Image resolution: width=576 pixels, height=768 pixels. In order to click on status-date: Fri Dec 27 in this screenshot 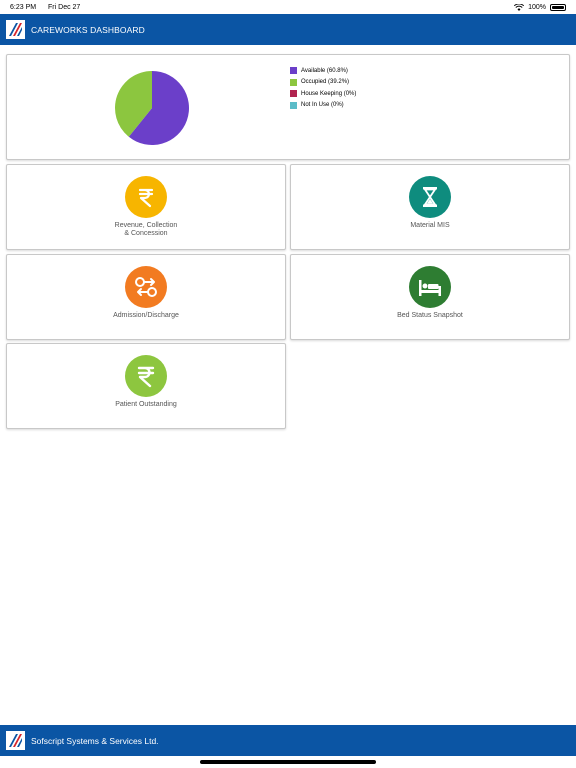, I will do `click(64, 7)`.